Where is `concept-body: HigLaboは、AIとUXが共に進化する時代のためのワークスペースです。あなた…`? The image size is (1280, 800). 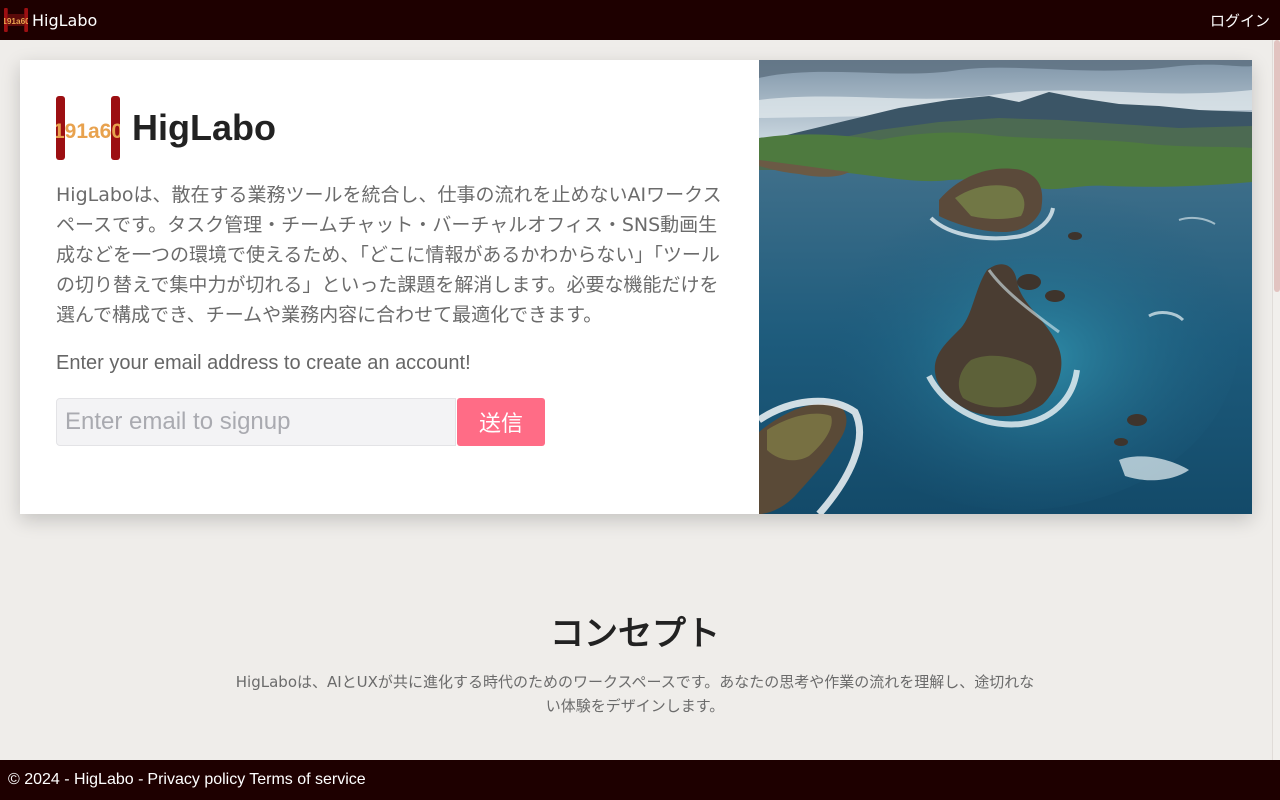
concept-body: HigLaboは、AIとUXが共に進化する時代のためのワークスペースです。あなた… is located at coordinates (635, 694).